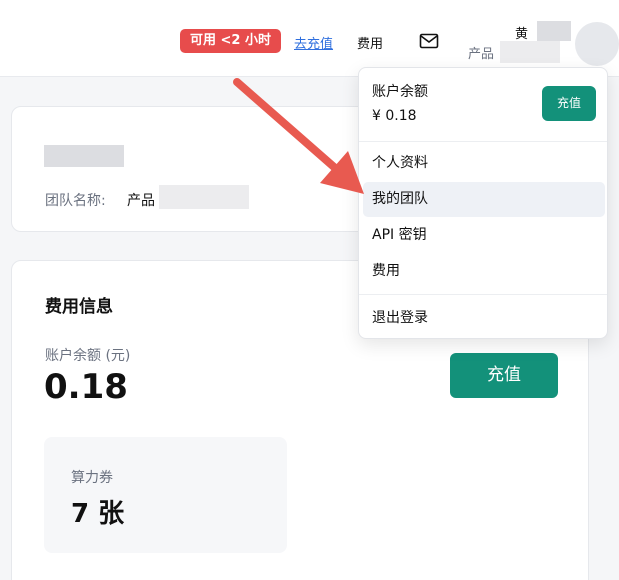  What do you see at coordinates (230, 41) in the screenshot?
I see `availability-badge: 可用 <2 小时` at bounding box center [230, 41].